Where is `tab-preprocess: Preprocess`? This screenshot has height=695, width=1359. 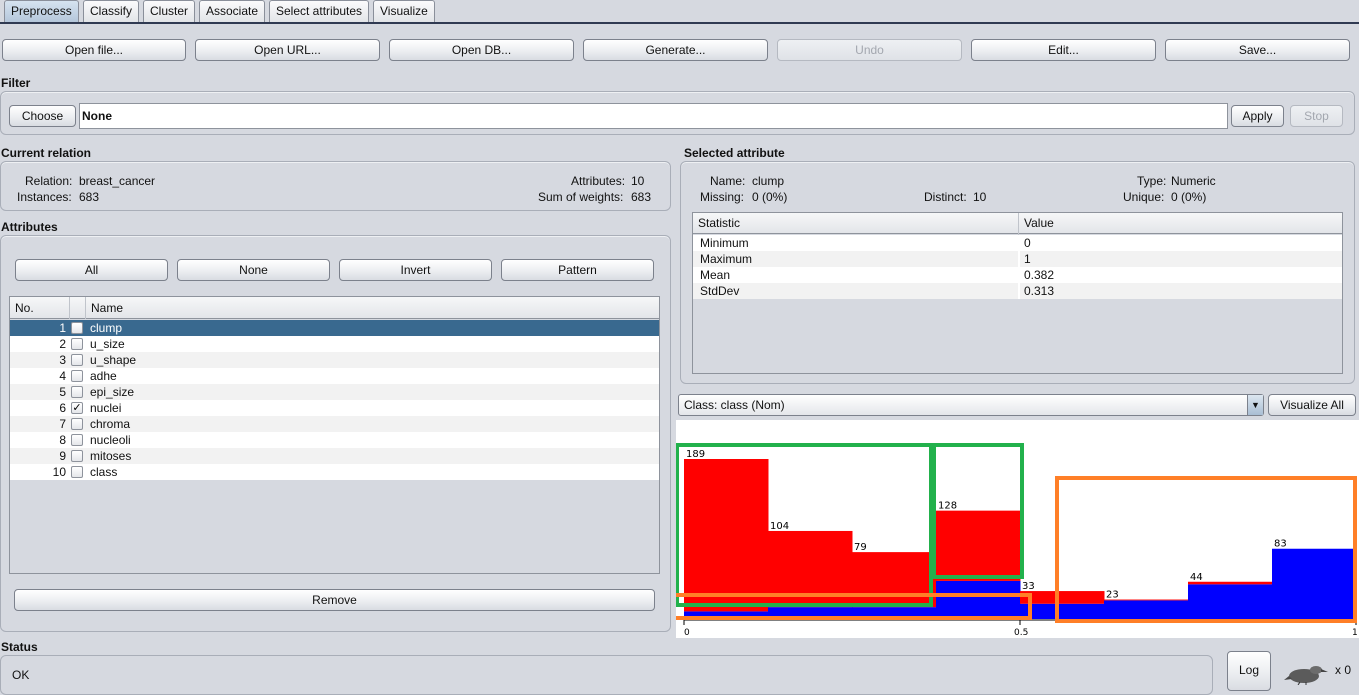 tab-preprocess: Preprocess is located at coordinates (41, 11).